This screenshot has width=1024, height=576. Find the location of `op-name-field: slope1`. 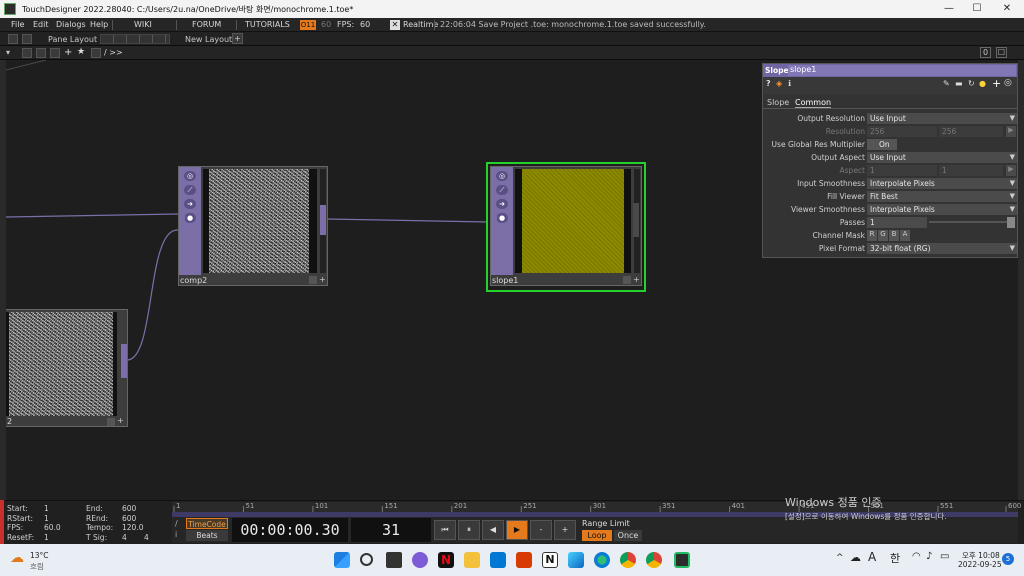

op-name-field: slope1 is located at coordinates (902, 70).